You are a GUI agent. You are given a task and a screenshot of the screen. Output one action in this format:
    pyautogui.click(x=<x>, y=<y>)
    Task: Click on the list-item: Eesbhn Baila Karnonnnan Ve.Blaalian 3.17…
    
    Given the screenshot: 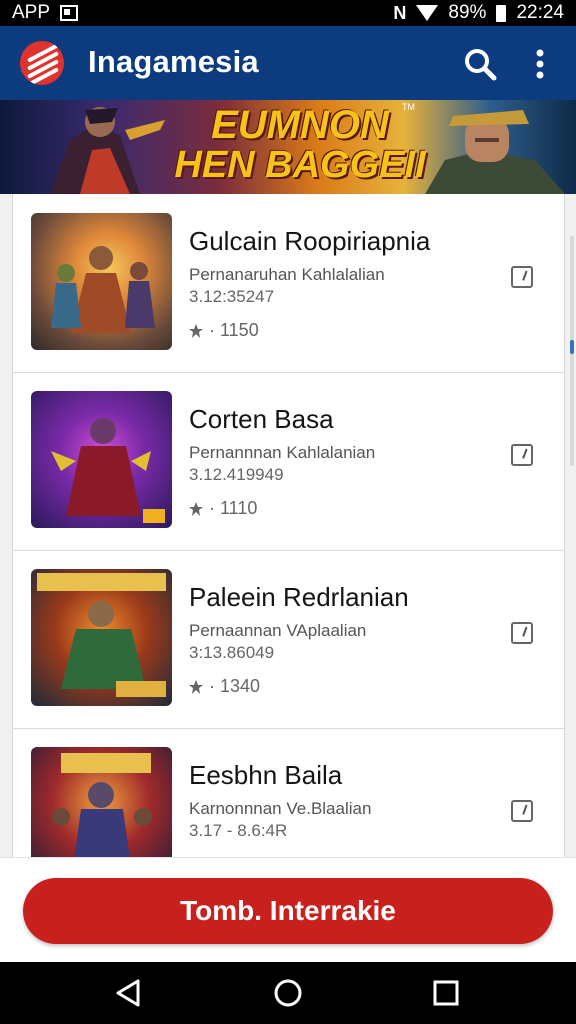 What is the action you would take?
    pyautogui.click(x=288, y=792)
    